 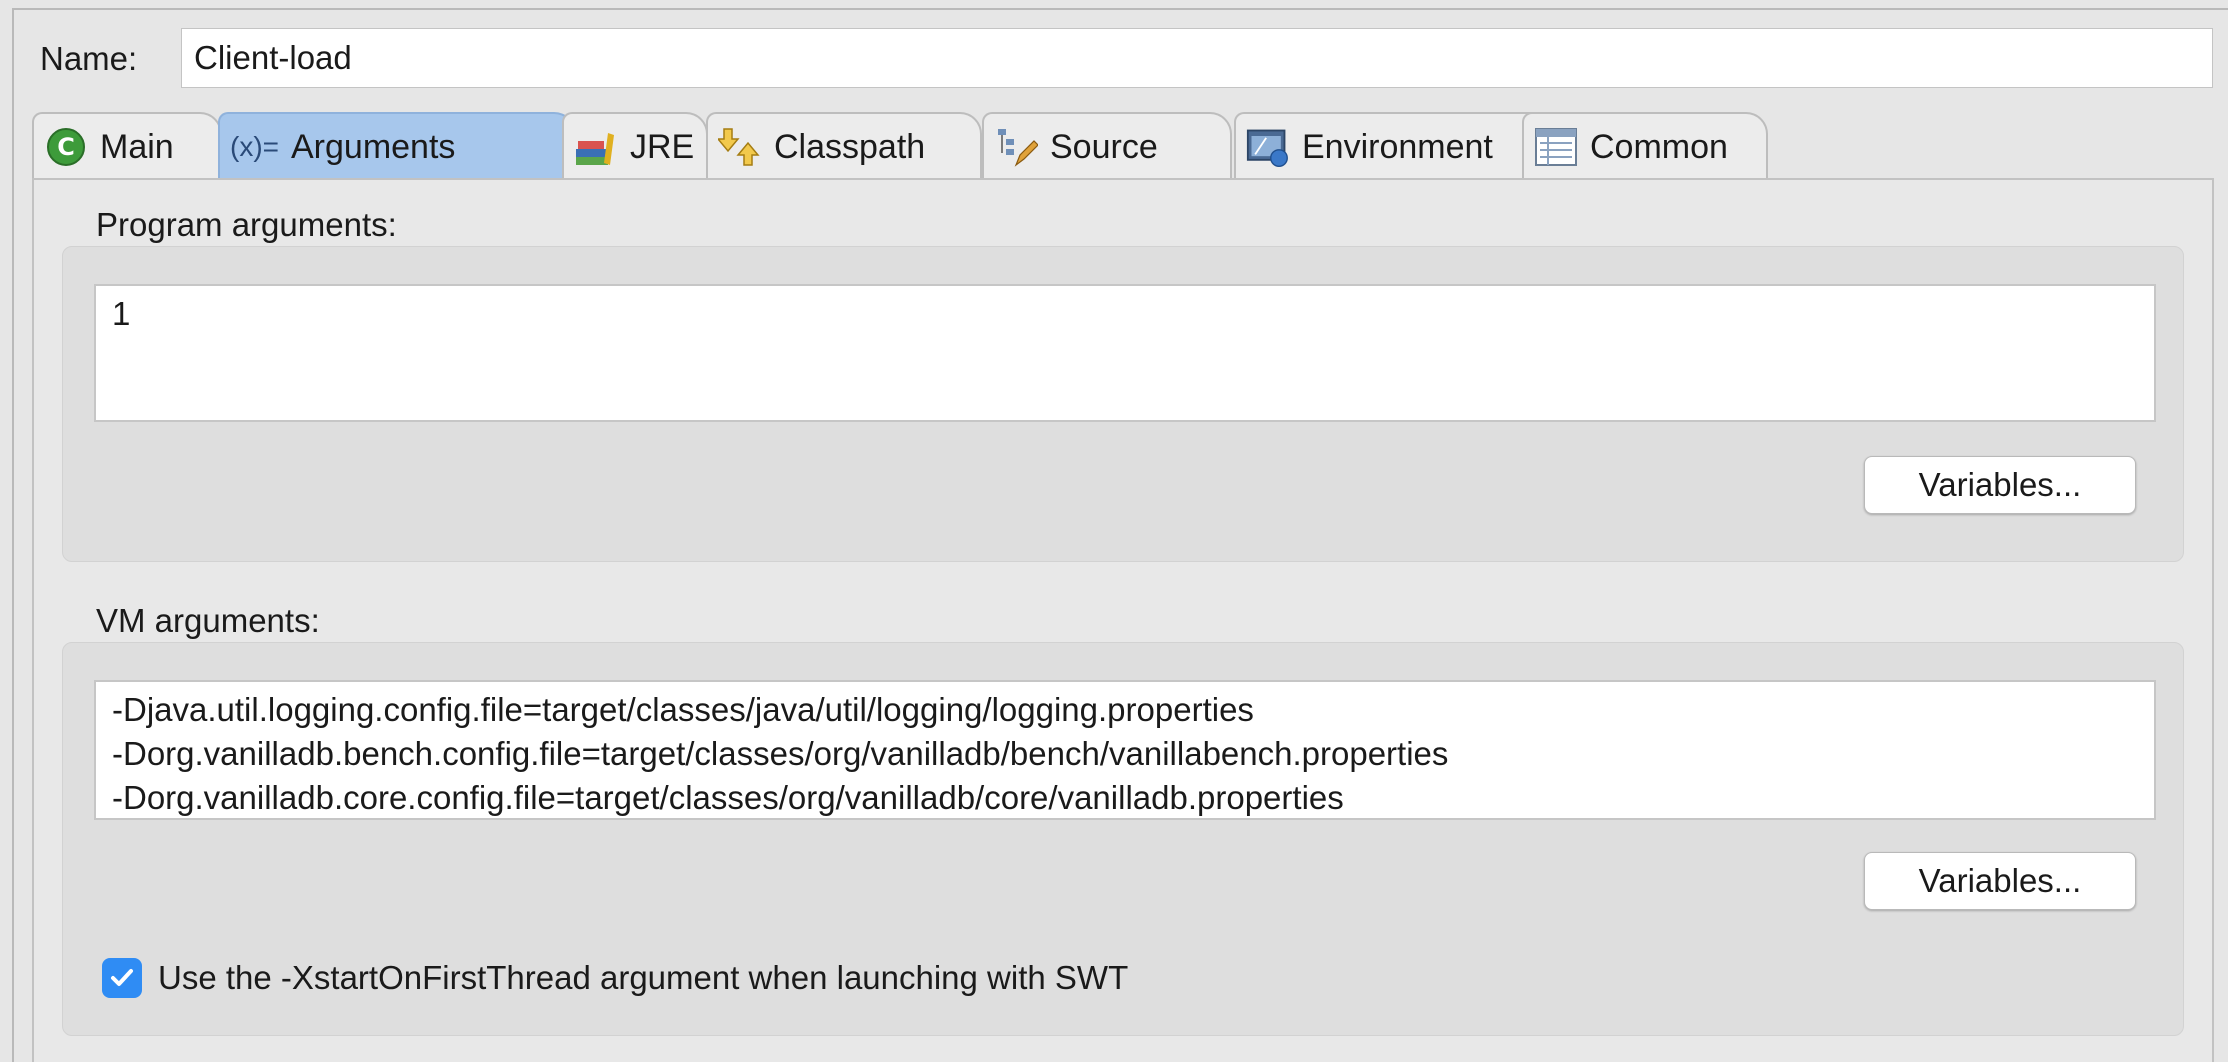 What do you see at coordinates (13, 535) in the screenshot?
I see `window-left-border` at bounding box center [13, 535].